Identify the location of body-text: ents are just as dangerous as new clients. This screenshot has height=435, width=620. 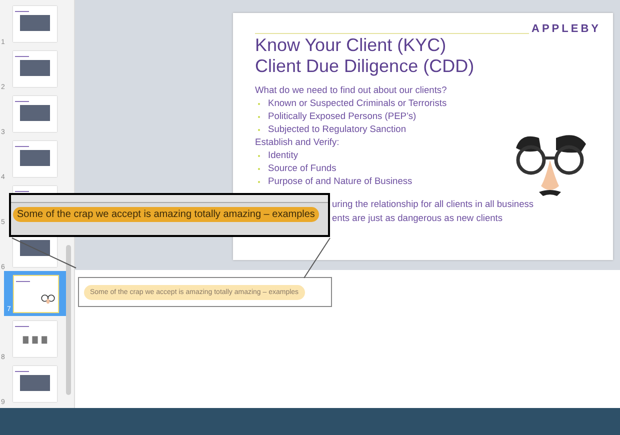
(418, 218).